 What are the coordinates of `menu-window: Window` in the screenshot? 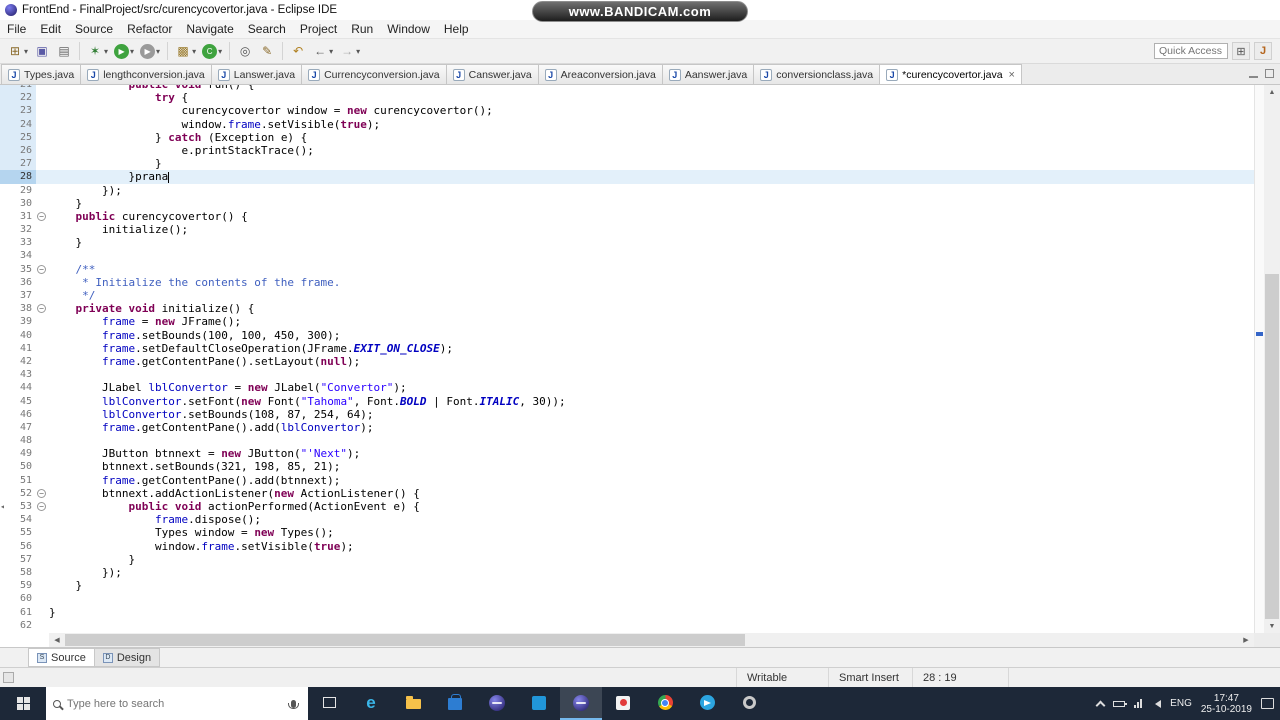 It's located at (408, 29).